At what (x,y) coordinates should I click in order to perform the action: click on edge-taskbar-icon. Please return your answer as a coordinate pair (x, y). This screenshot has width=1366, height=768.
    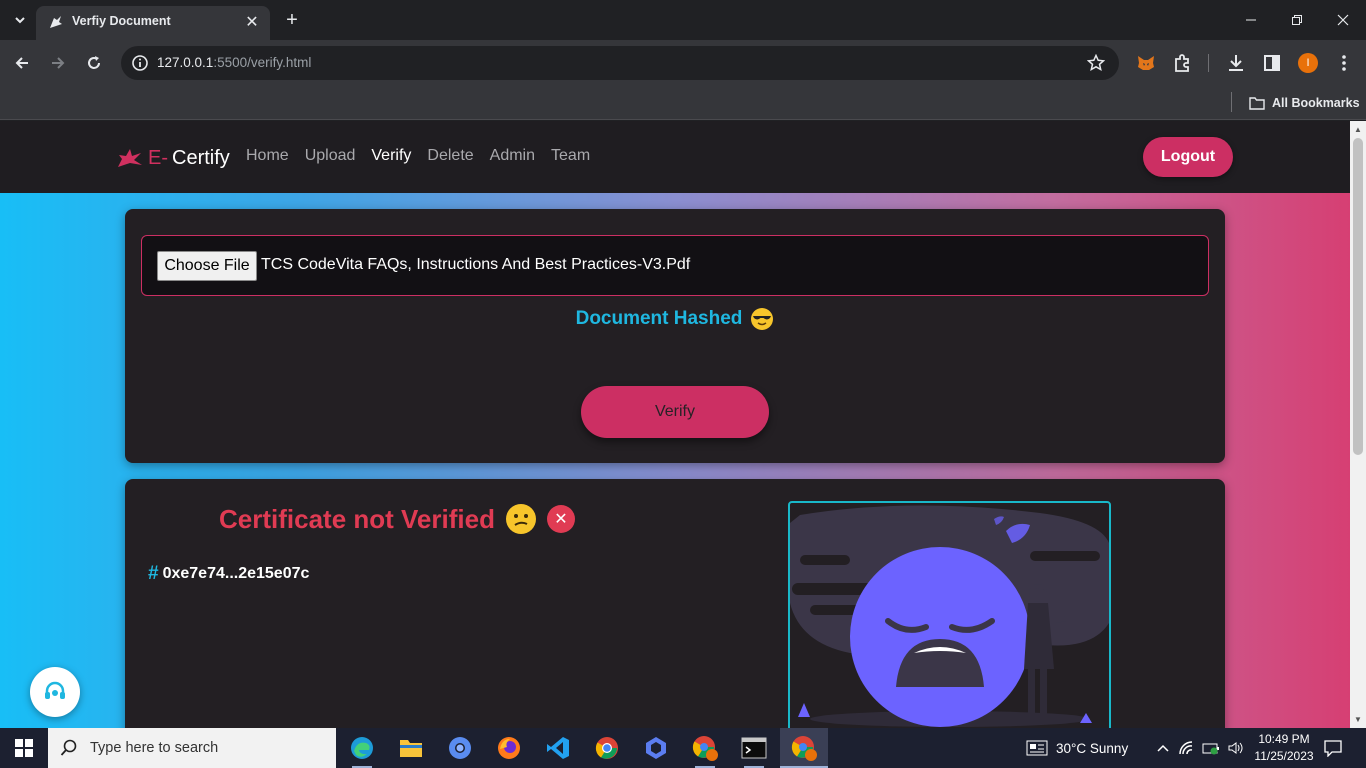
    Looking at the image, I should click on (362, 748).